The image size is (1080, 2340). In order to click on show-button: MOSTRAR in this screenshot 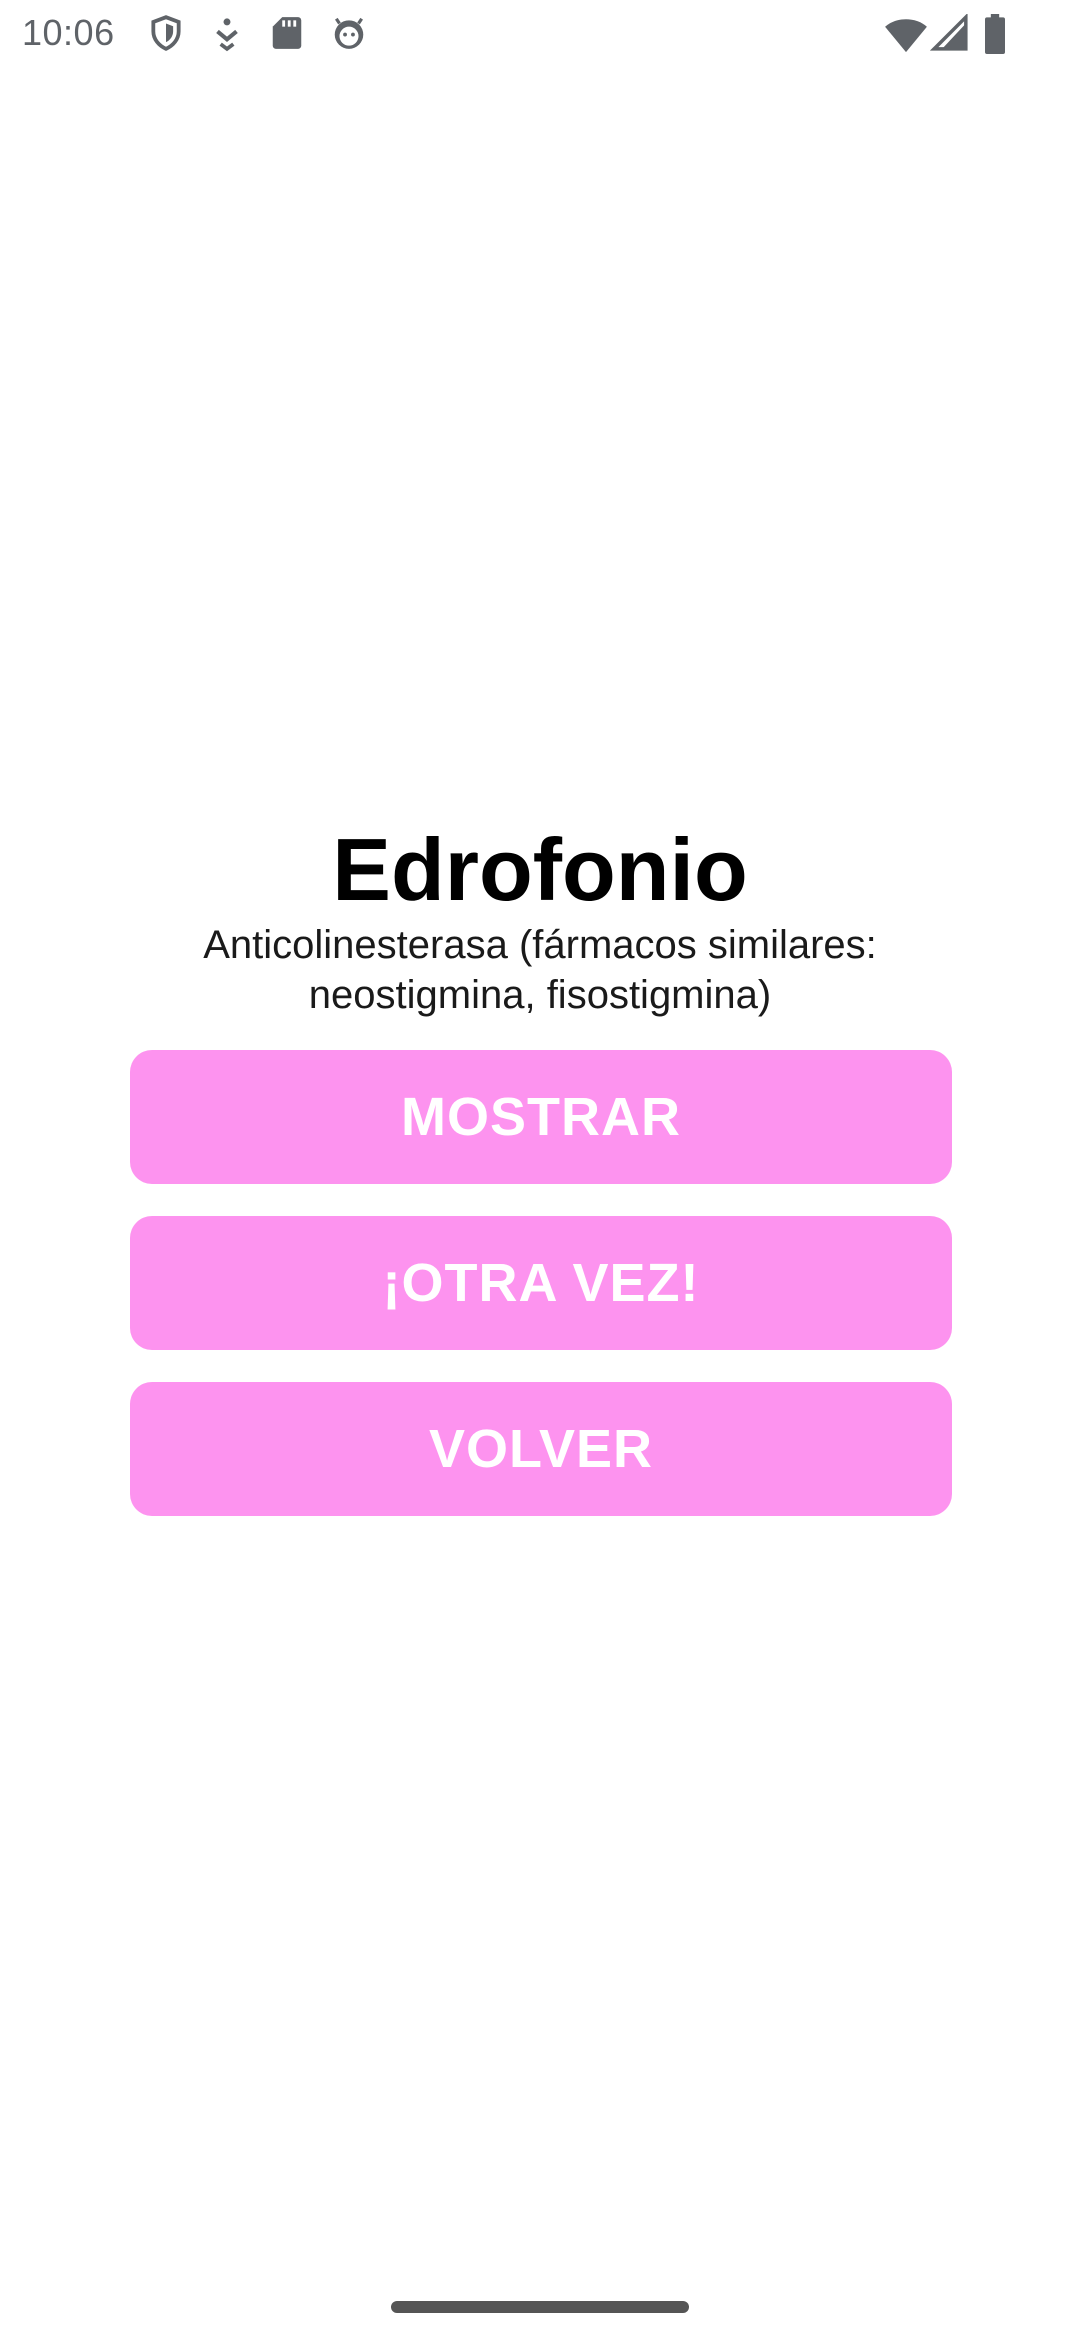, I will do `click(541, 1117)`.